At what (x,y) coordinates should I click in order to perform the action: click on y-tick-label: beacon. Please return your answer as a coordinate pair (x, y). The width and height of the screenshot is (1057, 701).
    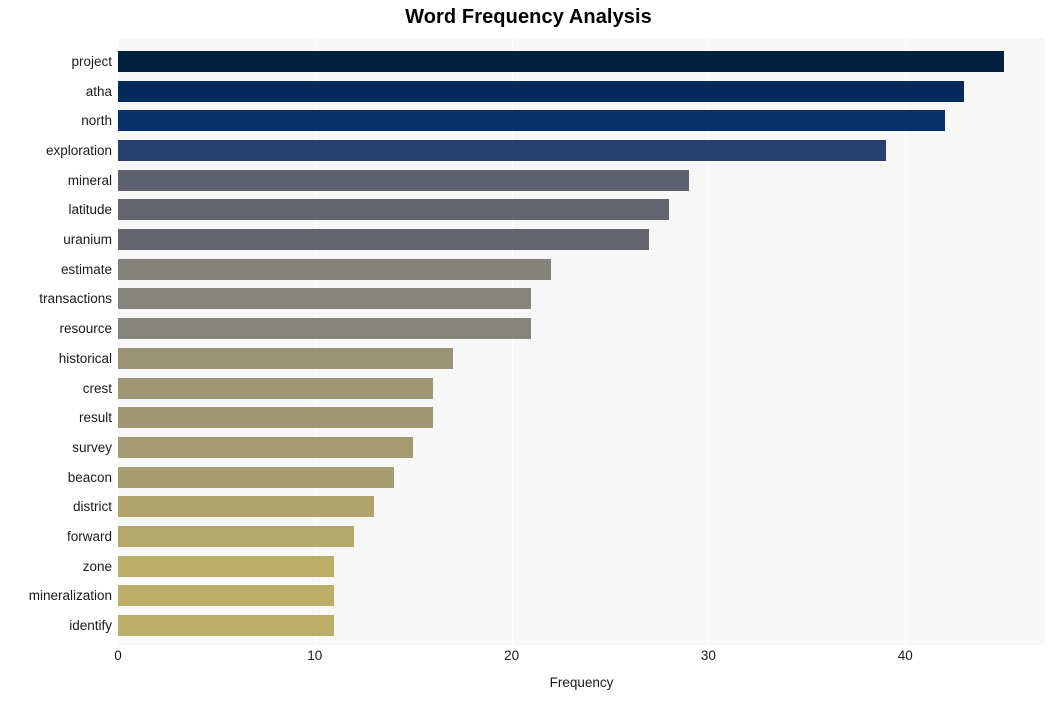
    Looking at the image, I should click on (89, 477).